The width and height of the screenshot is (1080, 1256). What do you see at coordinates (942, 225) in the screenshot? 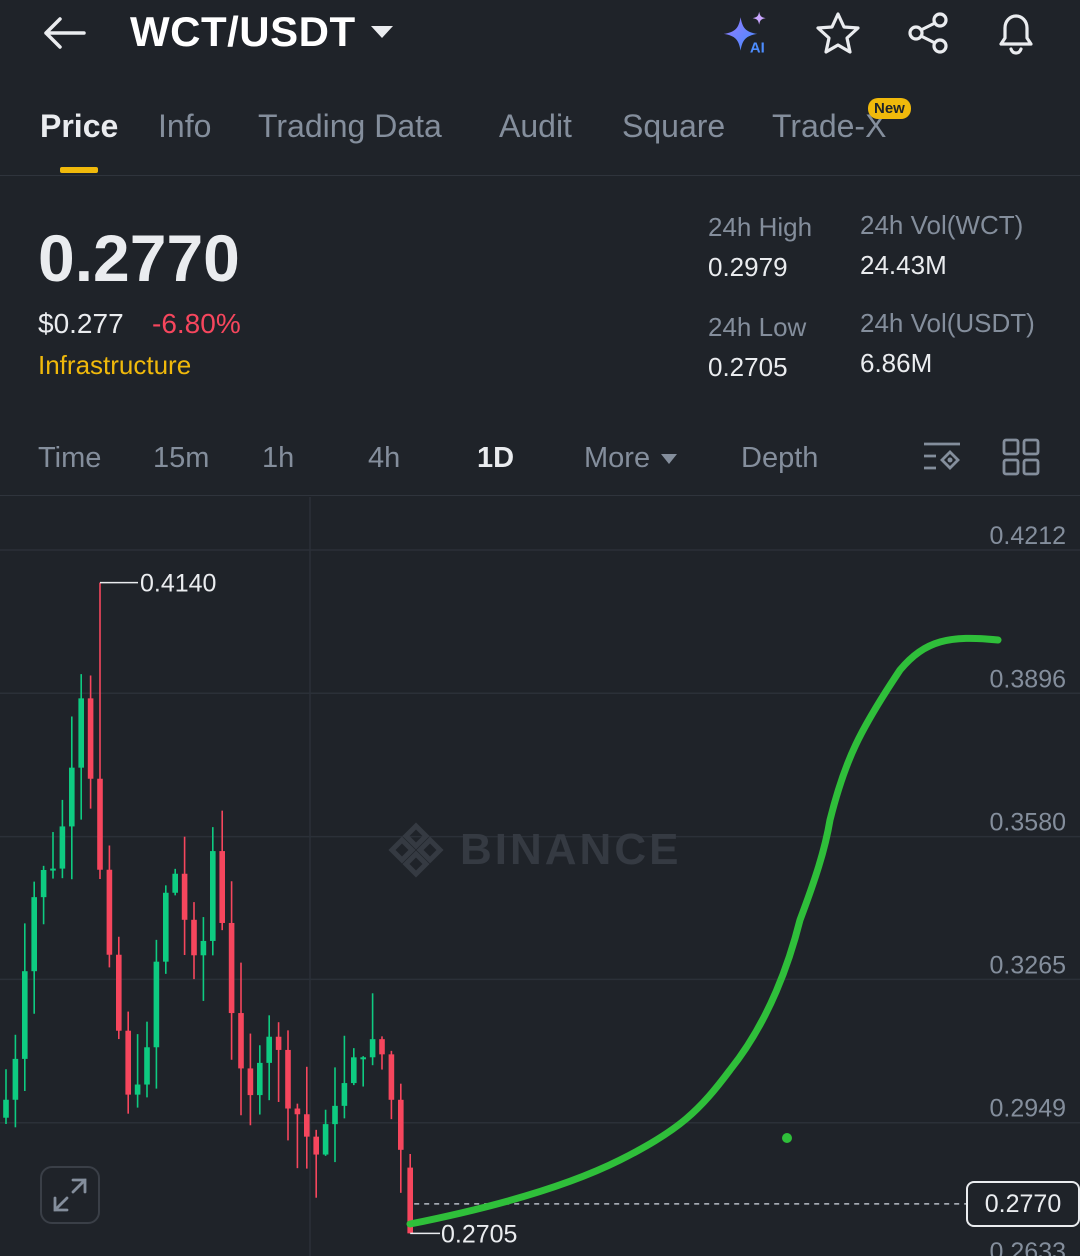
I see `vol-base-label: 24h Vol(WCT)` at bounding box center [942, 225].